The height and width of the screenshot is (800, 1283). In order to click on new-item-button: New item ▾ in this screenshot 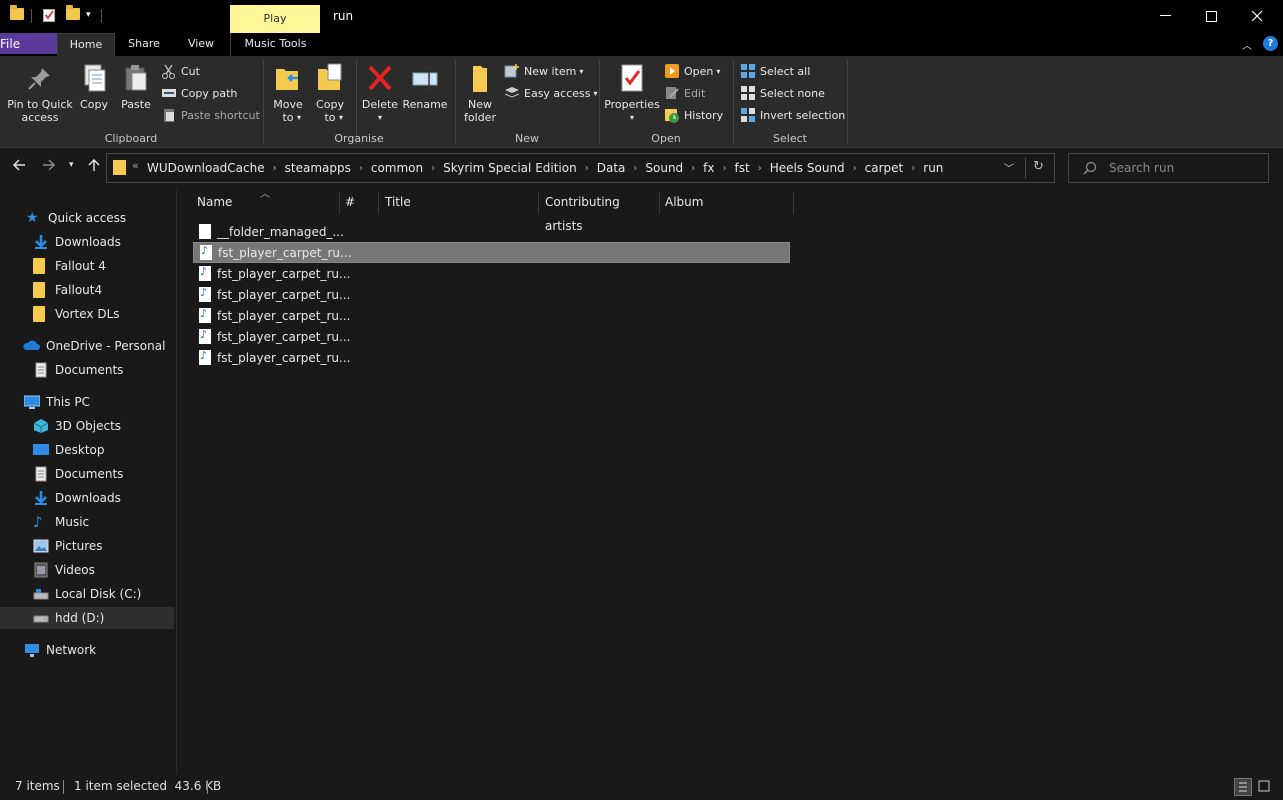, I will do `click(543, 71)`.